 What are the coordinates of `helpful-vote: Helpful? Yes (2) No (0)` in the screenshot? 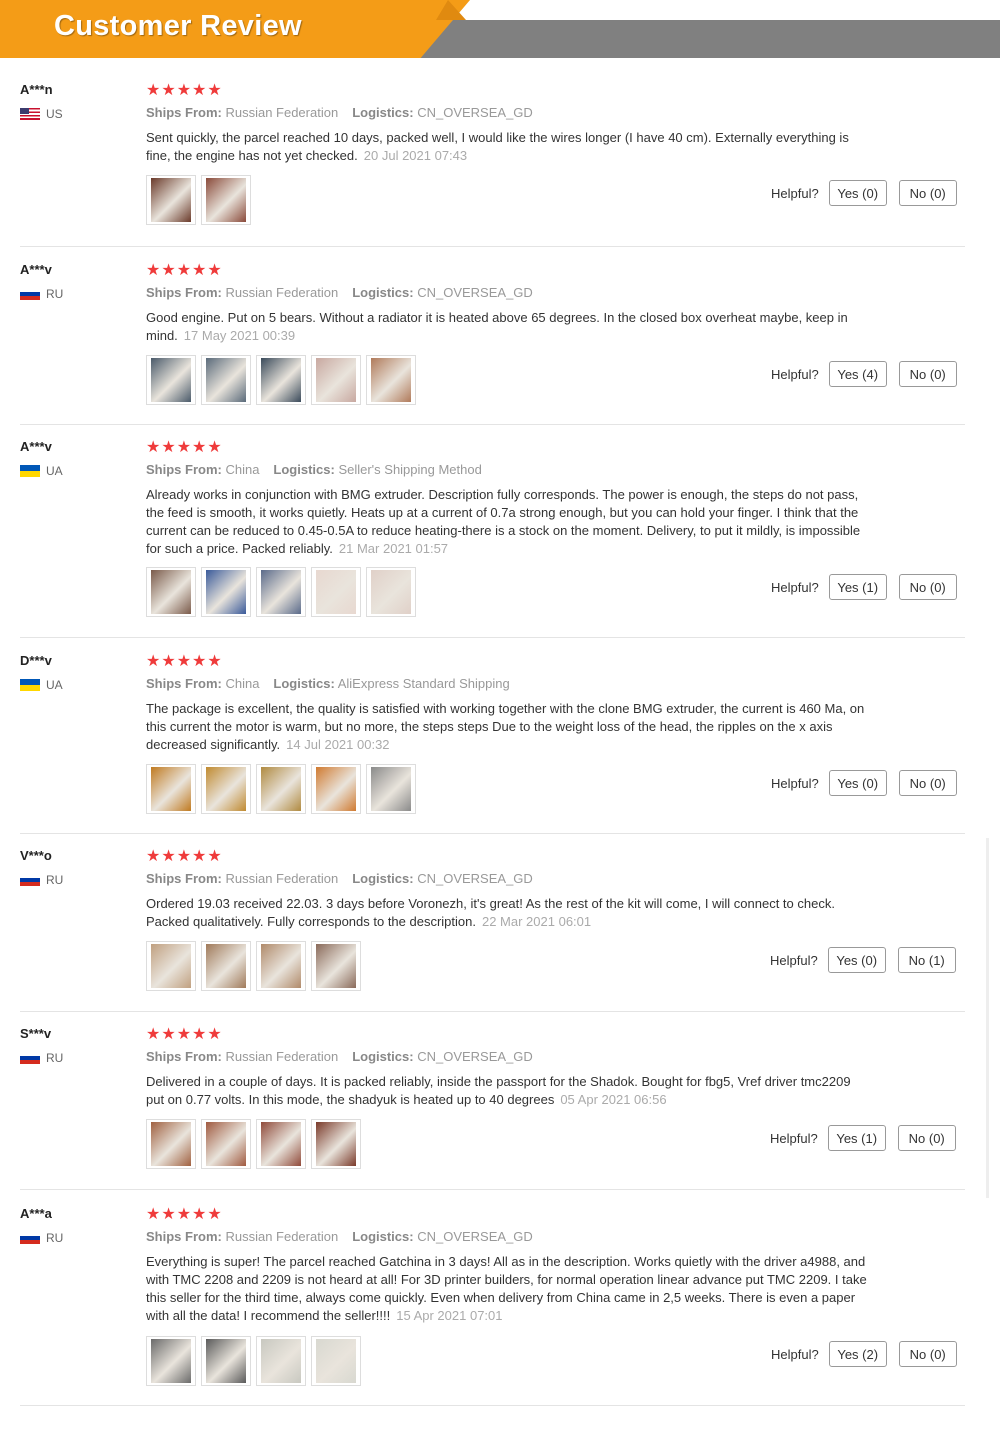 It's located at (870, 1354).